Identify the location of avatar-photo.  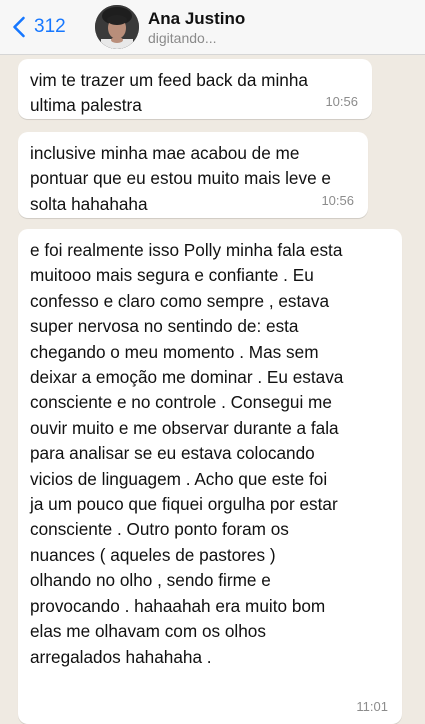
(117, 27).